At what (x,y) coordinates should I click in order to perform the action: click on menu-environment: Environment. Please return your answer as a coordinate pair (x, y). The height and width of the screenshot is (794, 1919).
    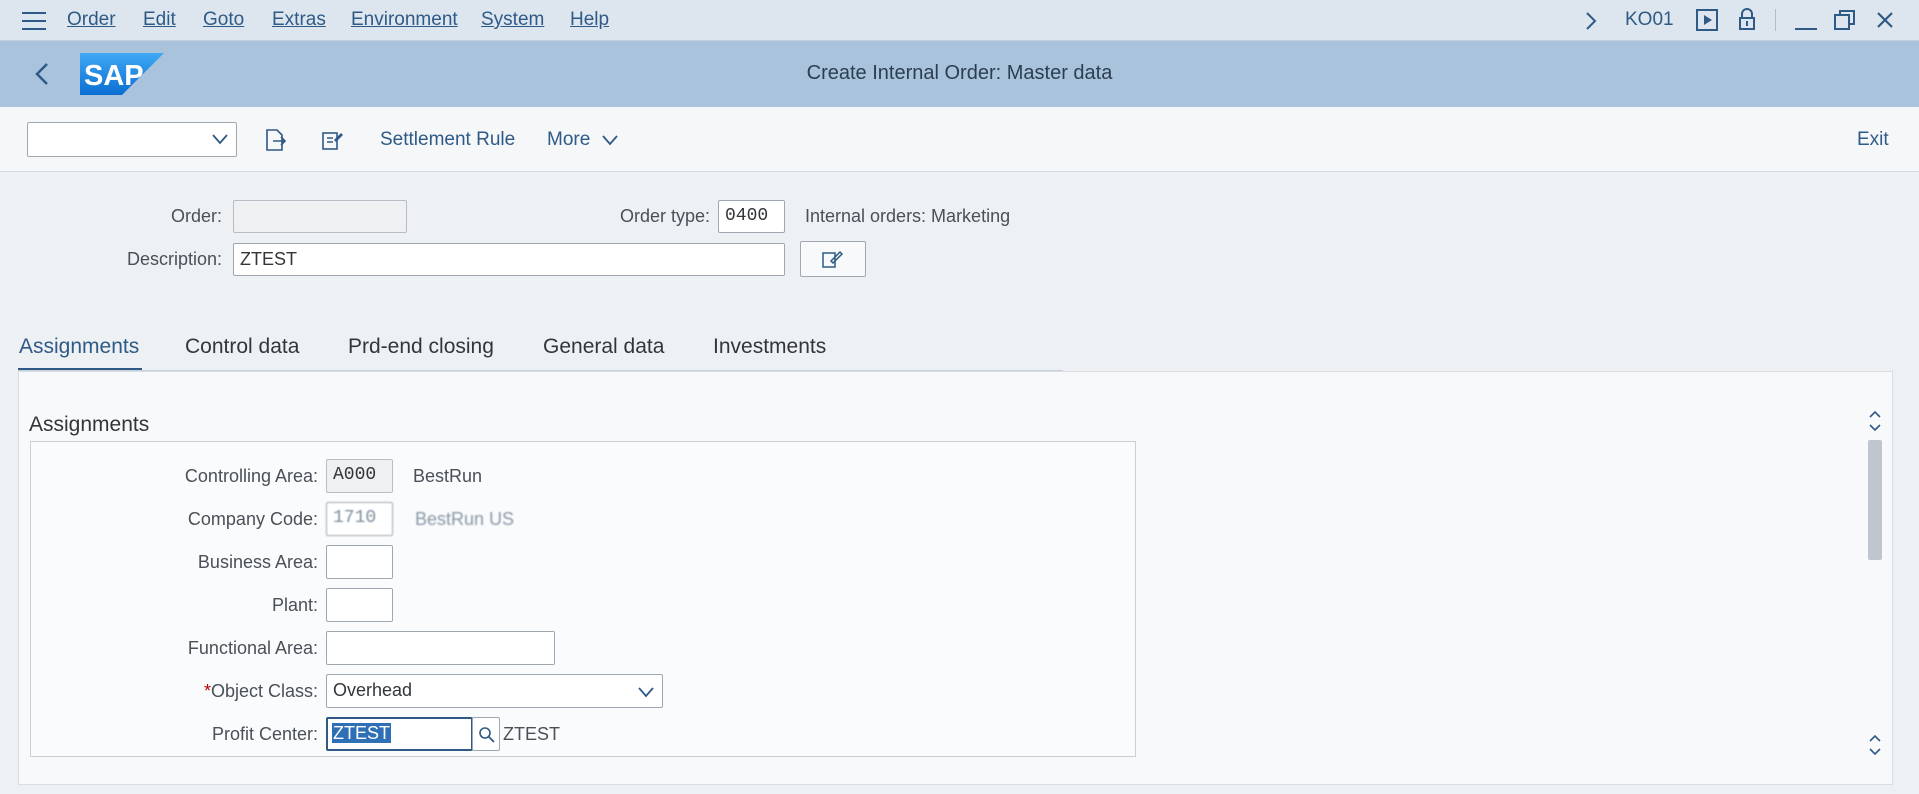
    Looking at the image, I should click on (404, 20).